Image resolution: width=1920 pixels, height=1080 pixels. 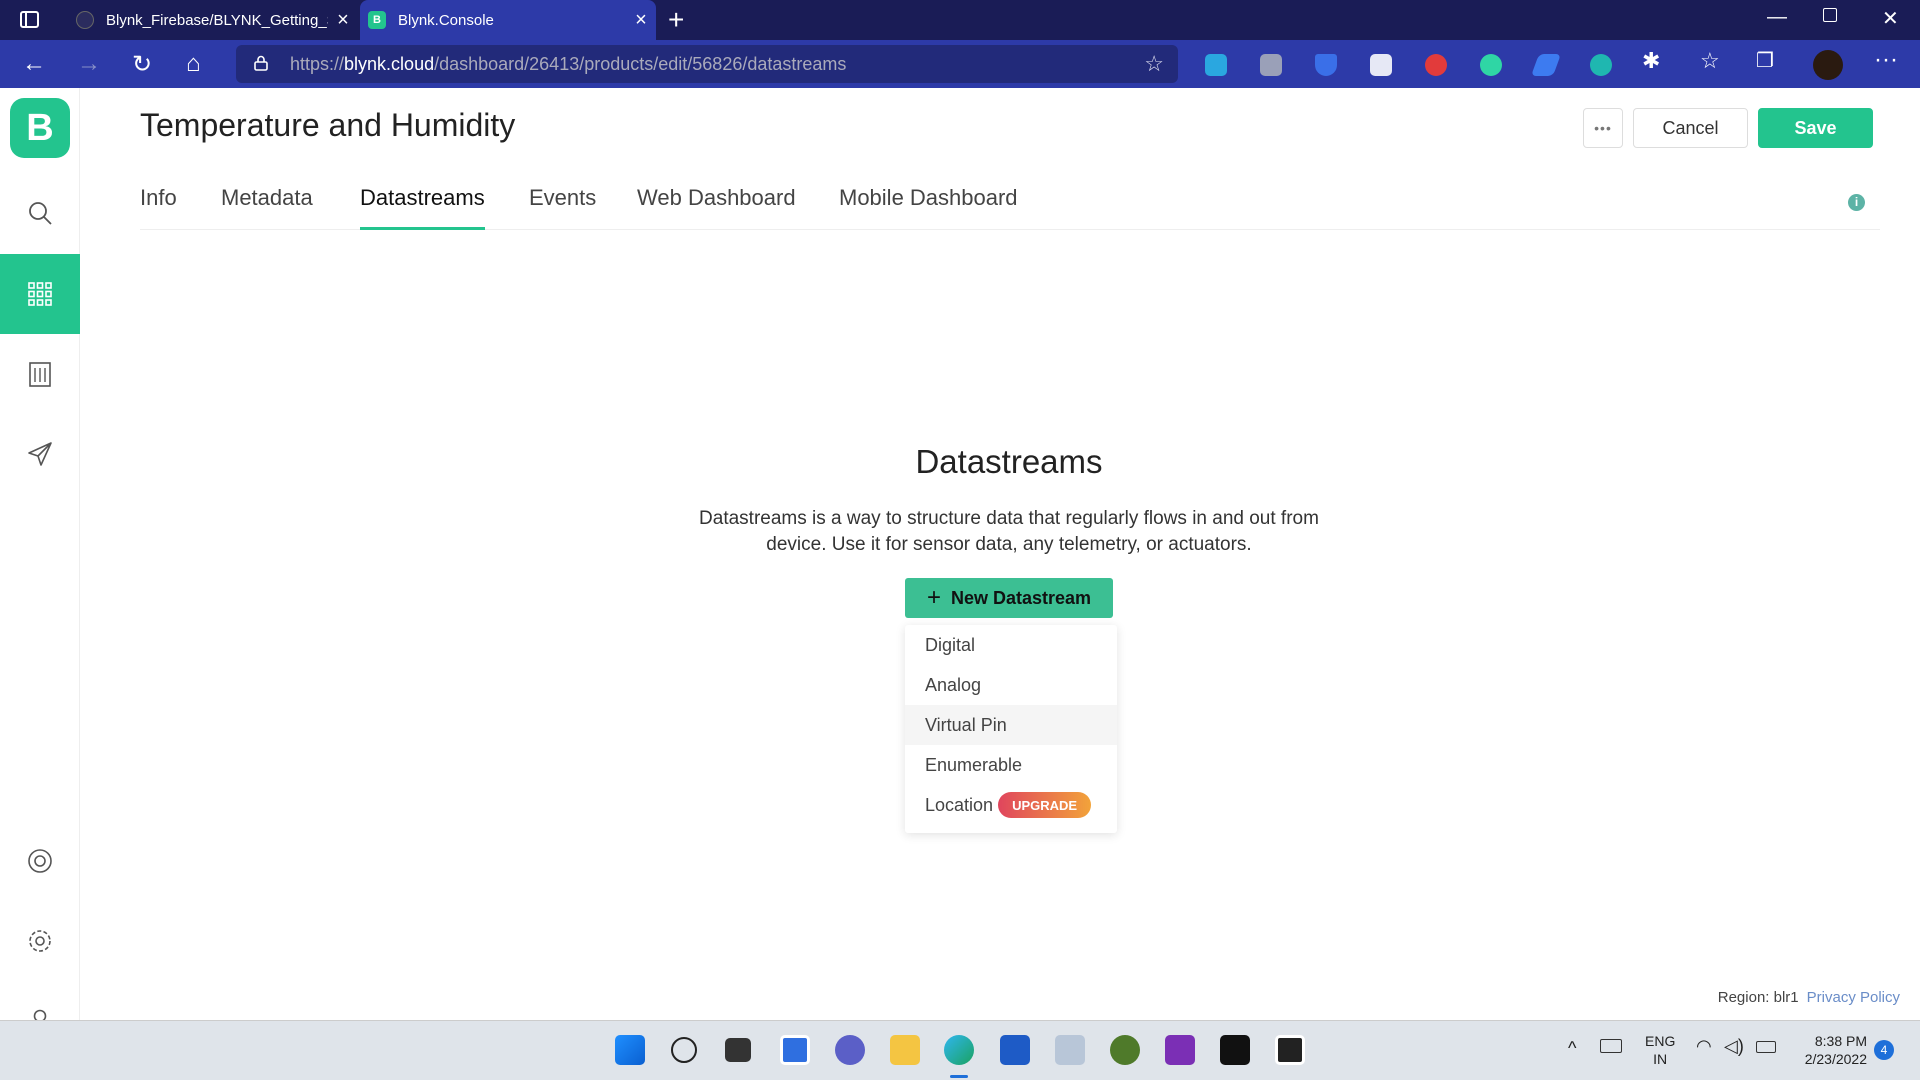 I want to click on menu-item-label: Digital, so click(x=950, y=644).